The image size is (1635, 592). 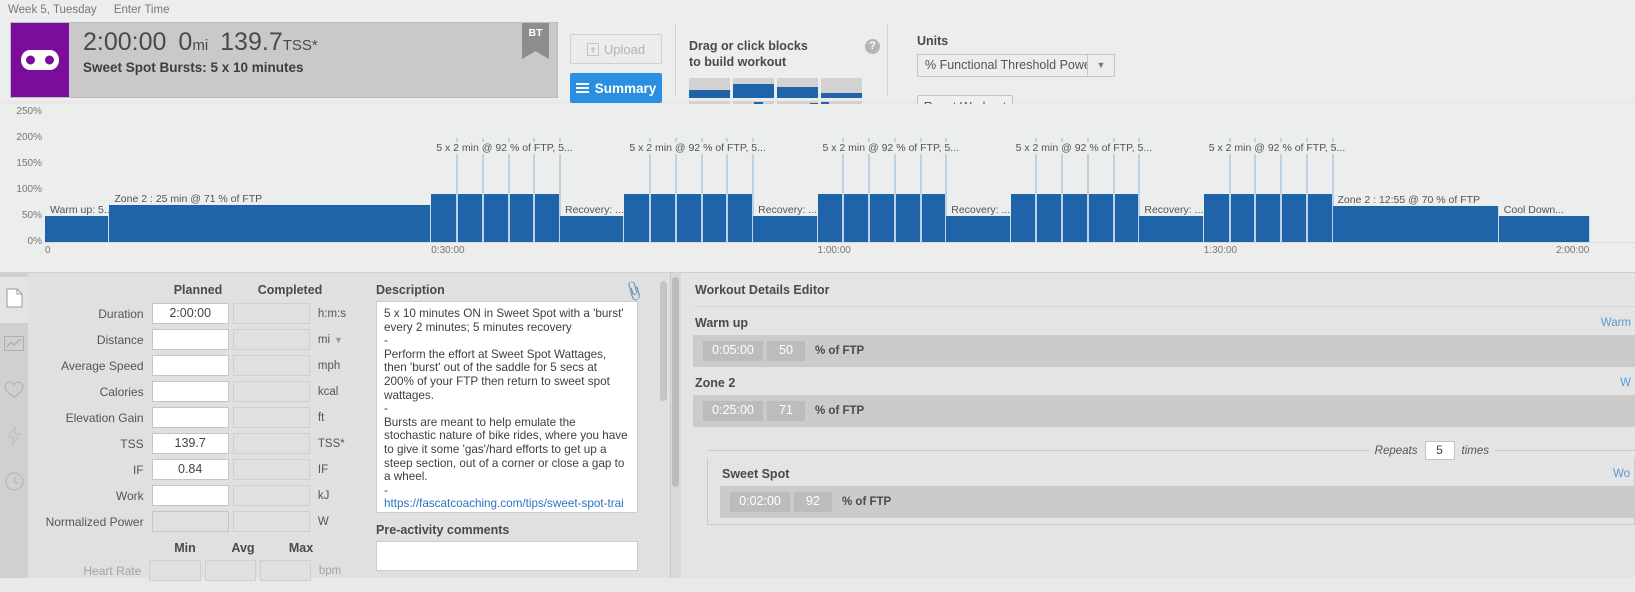 I want to click on form-unit: h:m:s, so click(x=332, y=313).